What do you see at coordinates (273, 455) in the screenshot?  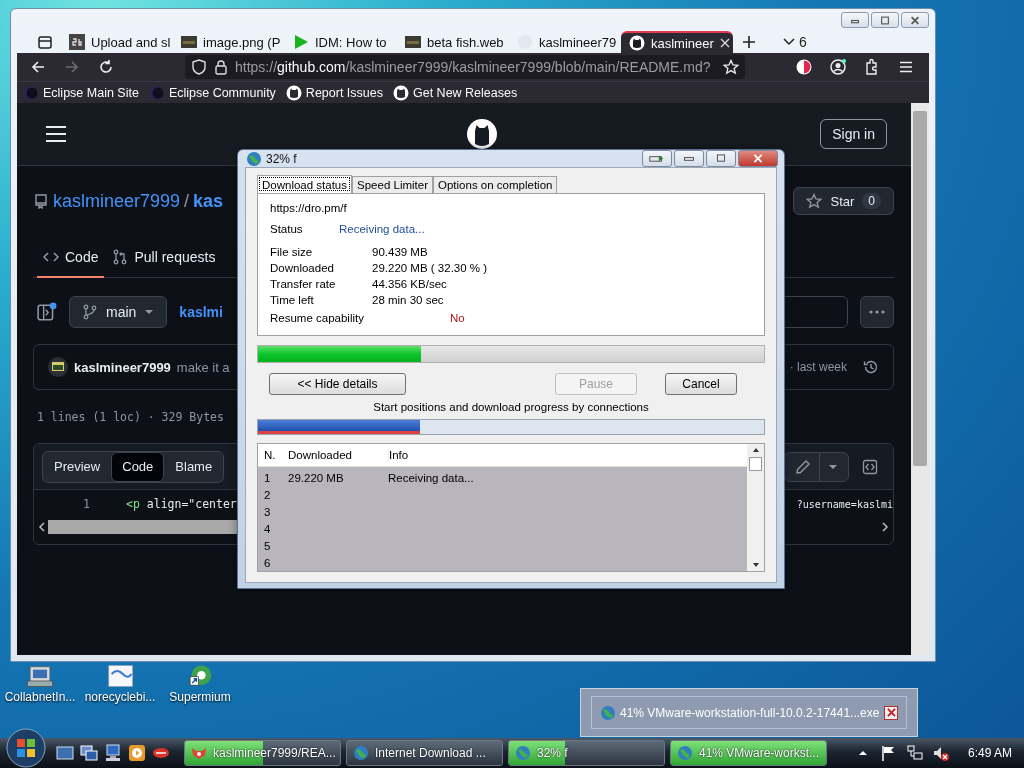 I see `column-header: N.` at bounding box center [273, 455].